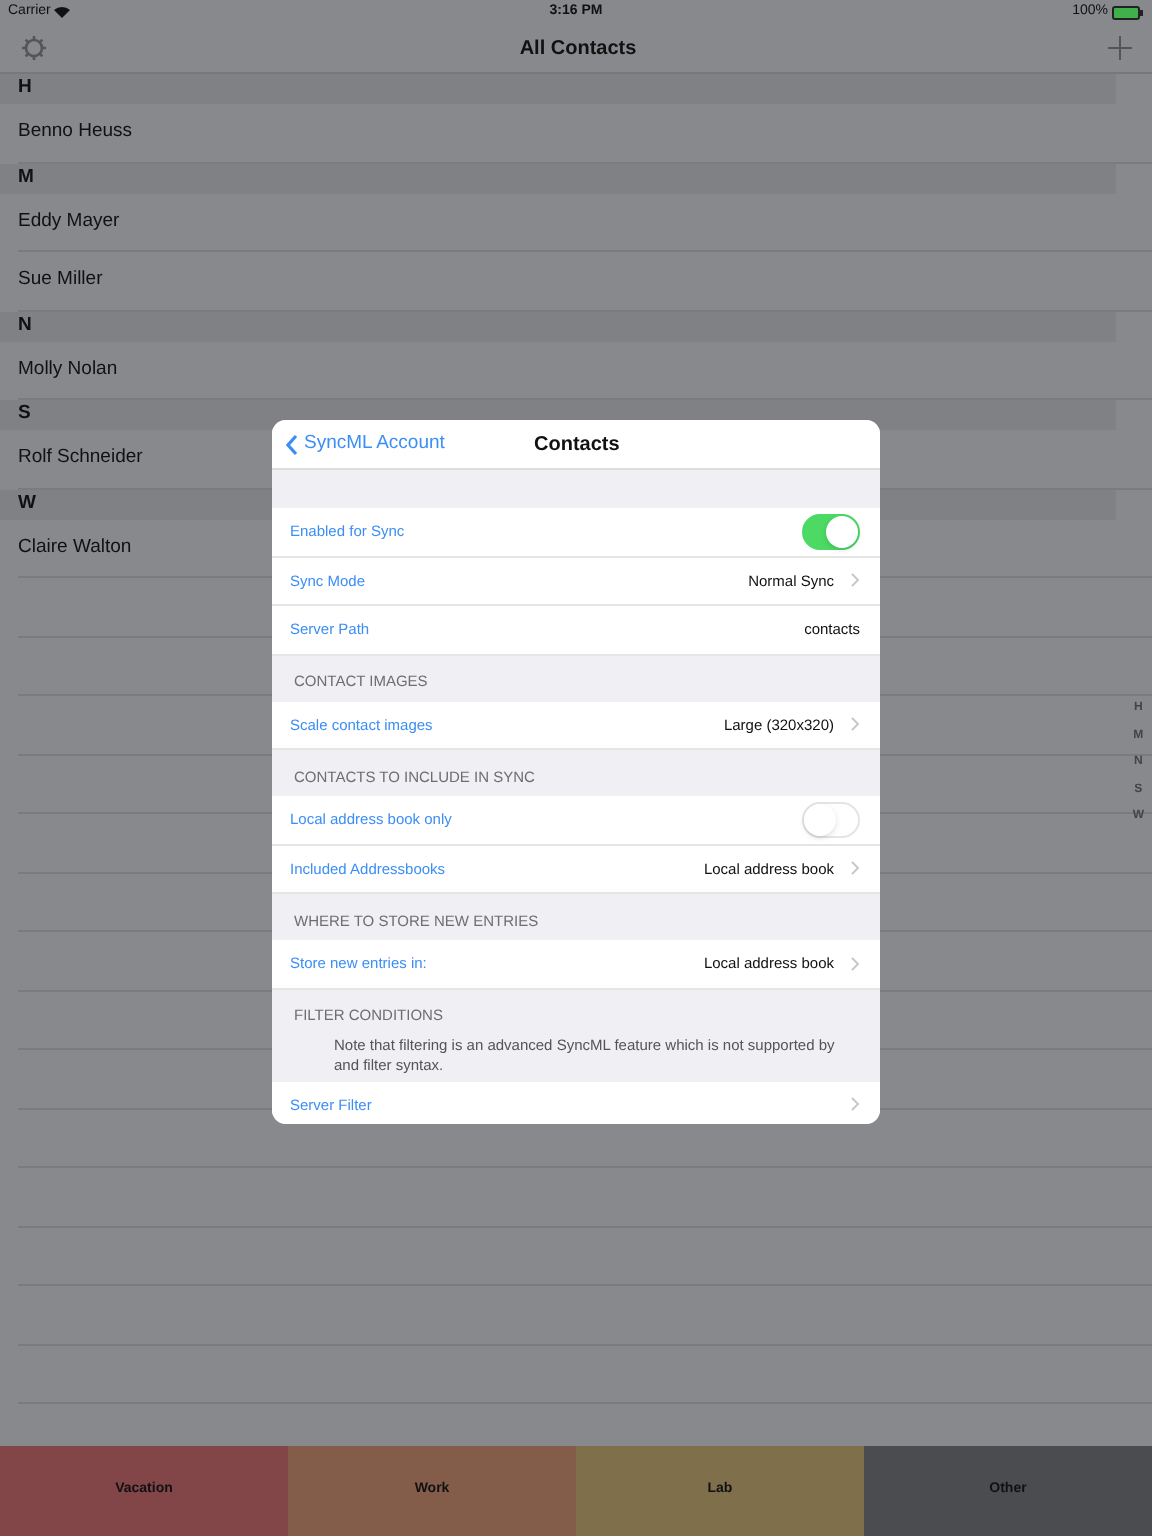 The height and width of the screenshot is (1536, 1152). I want to click on section-header: H, so click(558, 89).